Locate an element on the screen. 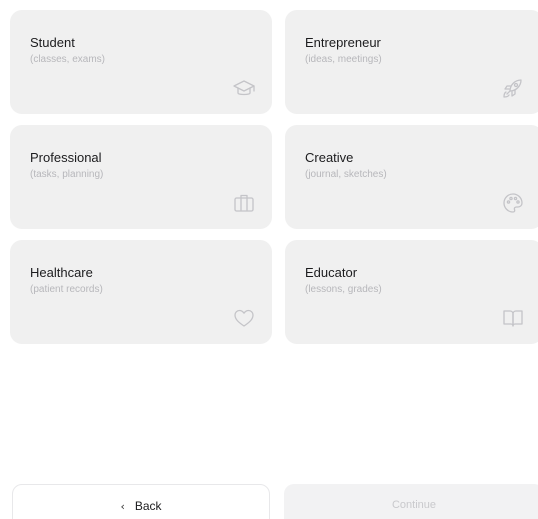 Image resolution: width=538 pixels, height=519 pixels. option-title: Healthcare is located at coordinates (61, 272).